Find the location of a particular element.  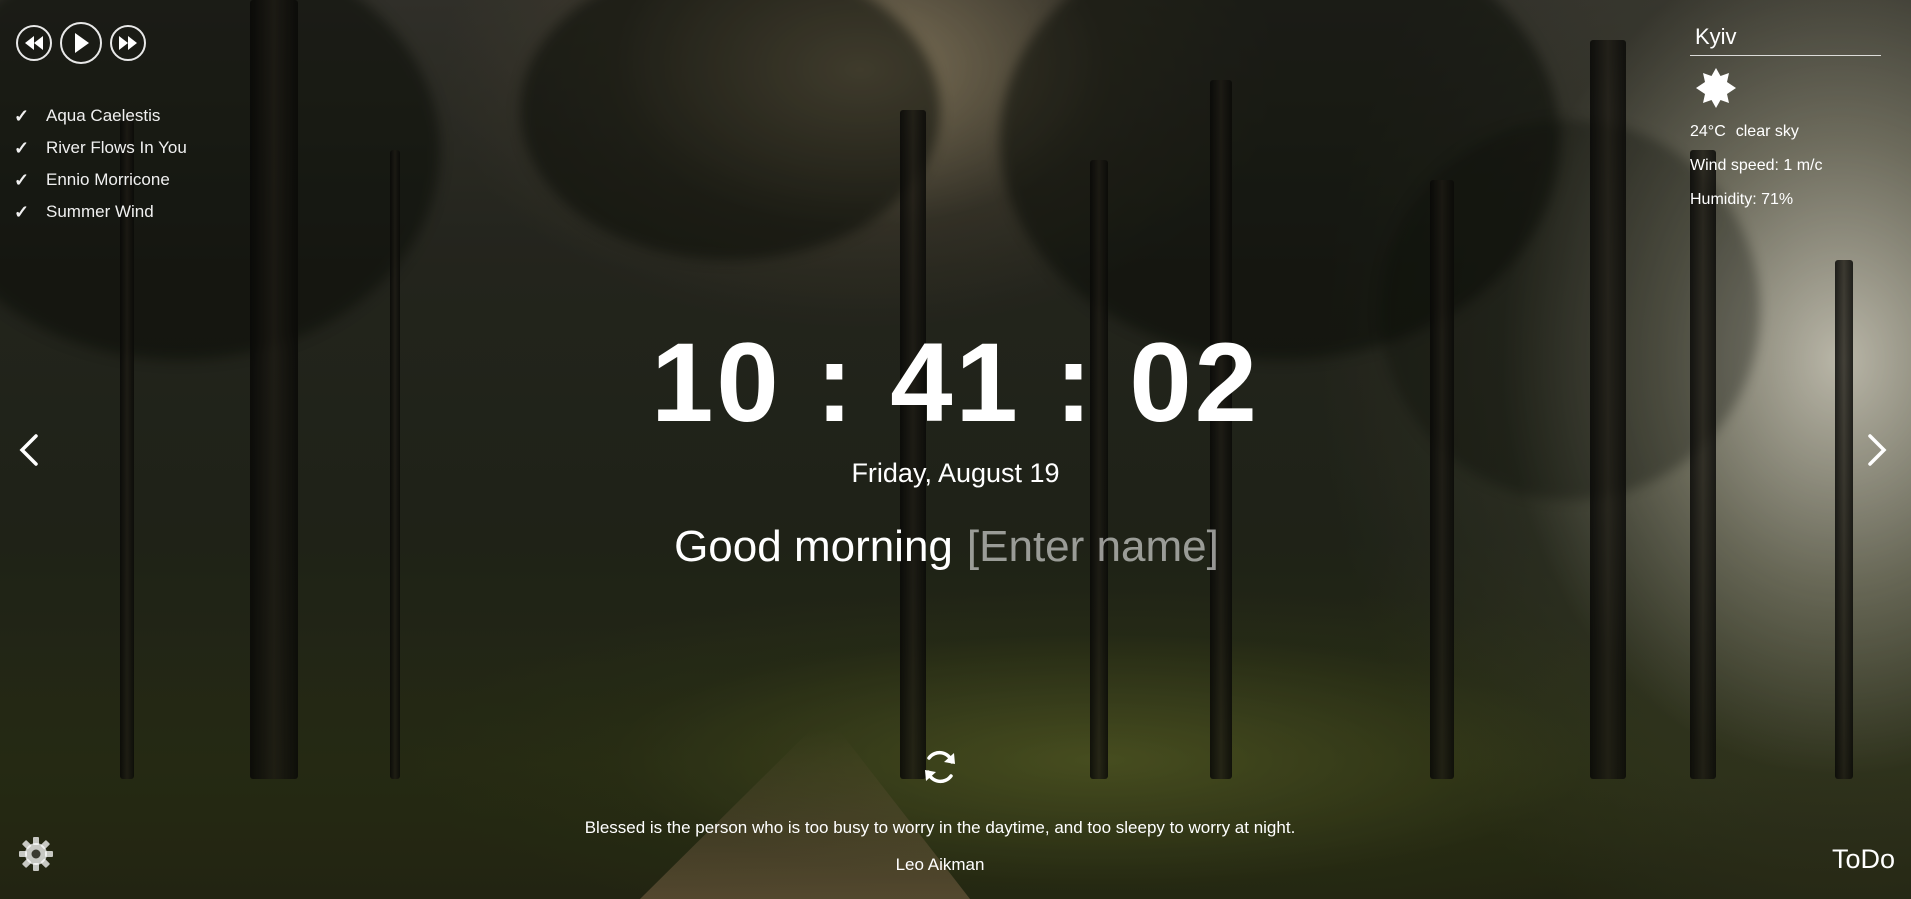

fast-forward-icon is located at coordinates (128, 43).